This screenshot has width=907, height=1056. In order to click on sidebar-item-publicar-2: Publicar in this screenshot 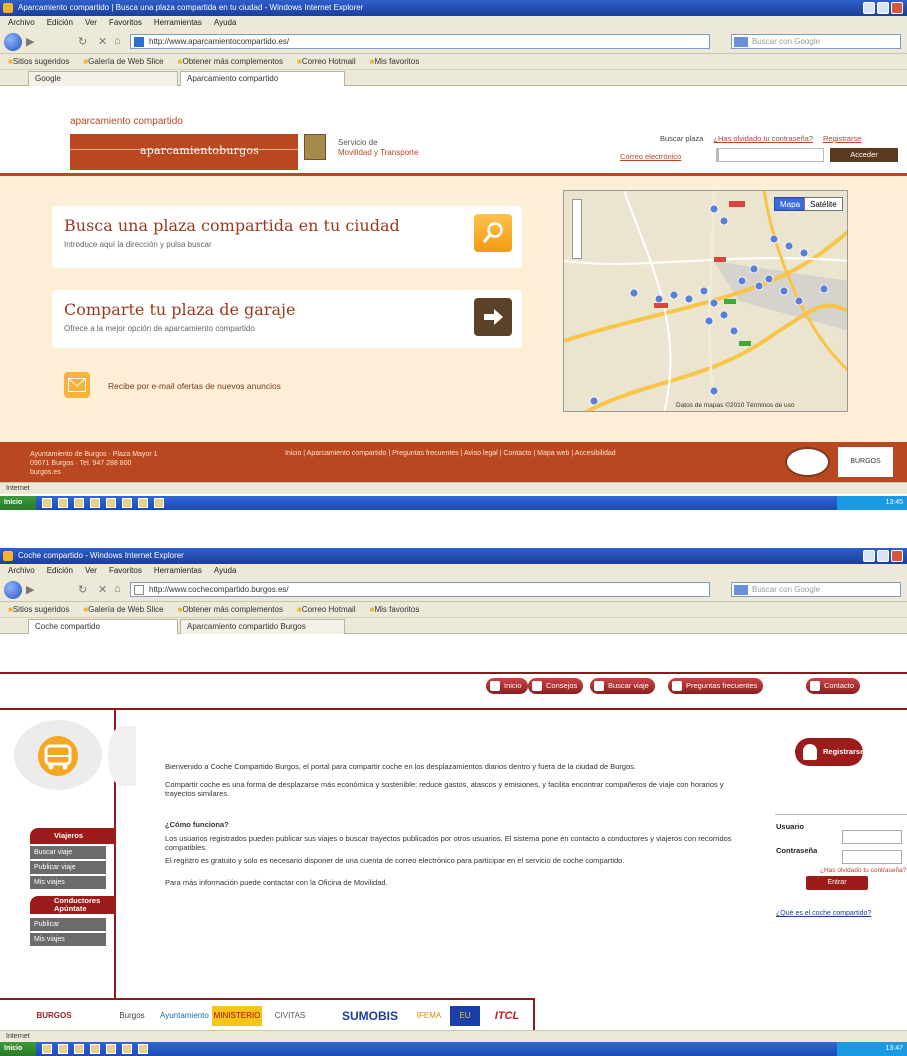, I will do `click(68, 924)`.